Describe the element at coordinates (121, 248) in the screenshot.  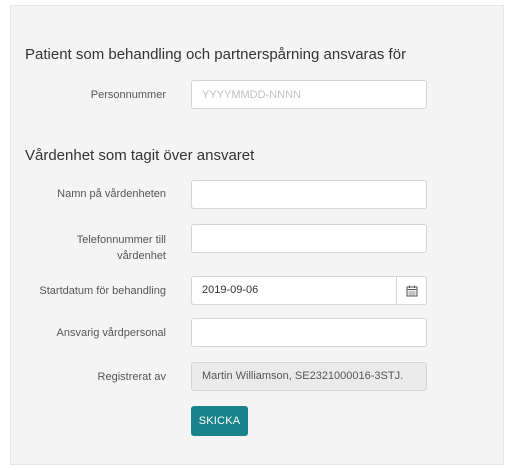
I see `phone-label: Telefonnummer till vårdenhet` at that location.